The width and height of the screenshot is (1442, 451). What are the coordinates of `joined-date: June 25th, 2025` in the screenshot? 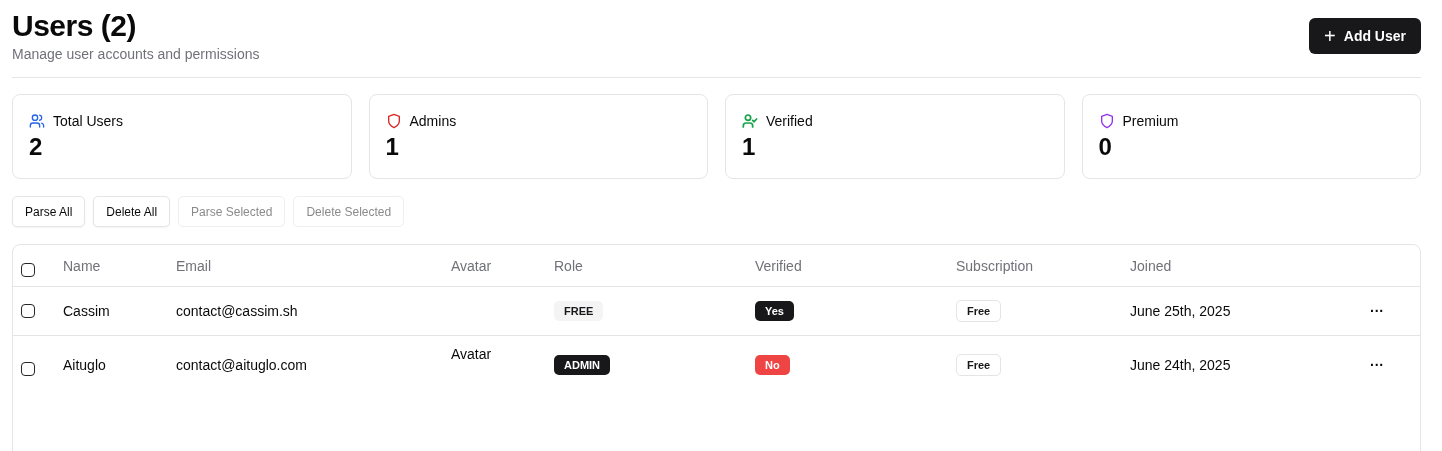 It's located at (1180, 311).